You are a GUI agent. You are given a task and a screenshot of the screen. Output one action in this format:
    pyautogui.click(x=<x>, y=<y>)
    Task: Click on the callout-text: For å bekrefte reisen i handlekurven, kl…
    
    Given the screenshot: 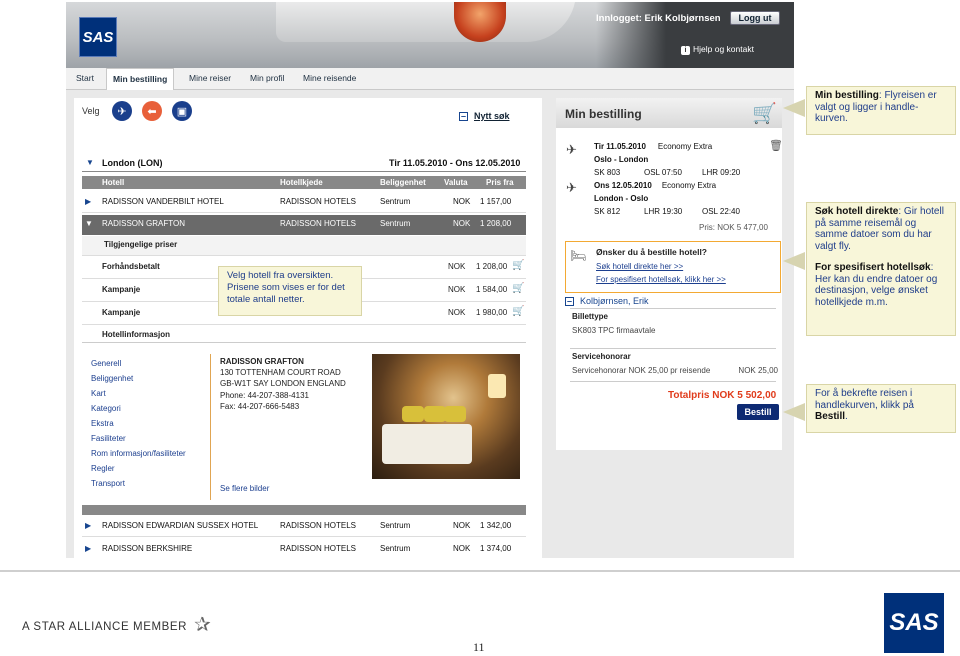 What is the action you would take?
    pyautogui.click(x=864, y=399)
    